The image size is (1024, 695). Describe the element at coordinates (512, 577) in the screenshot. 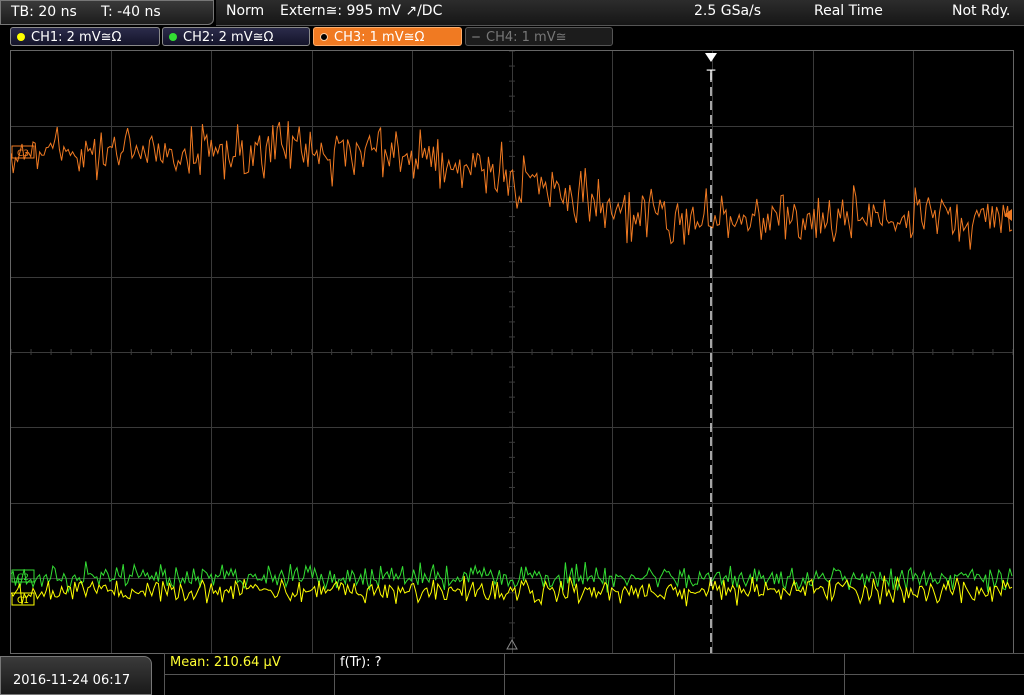

I see `ch2-waveform` at that location.